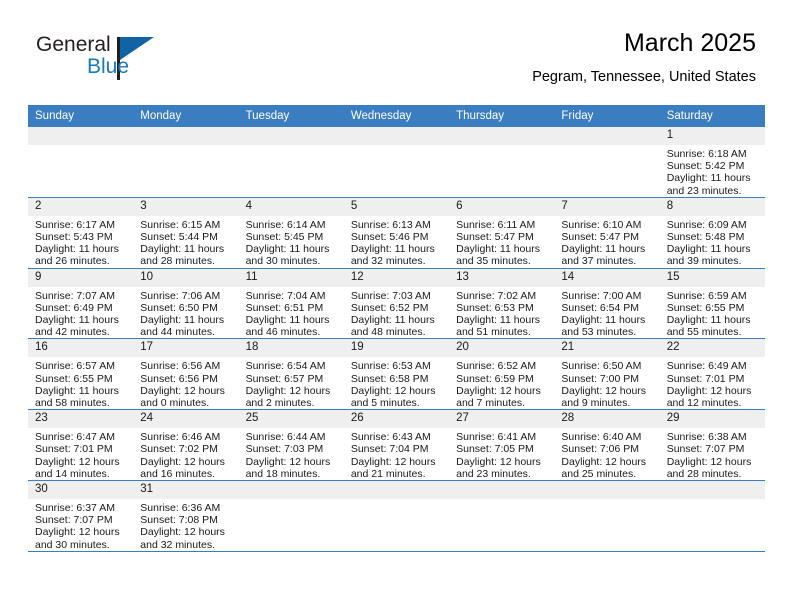 The height and width of the screenshot is (612, 792). I want to click on daylight-text: Daylight: 12 hours and 7 minutes., so click(498, 397).